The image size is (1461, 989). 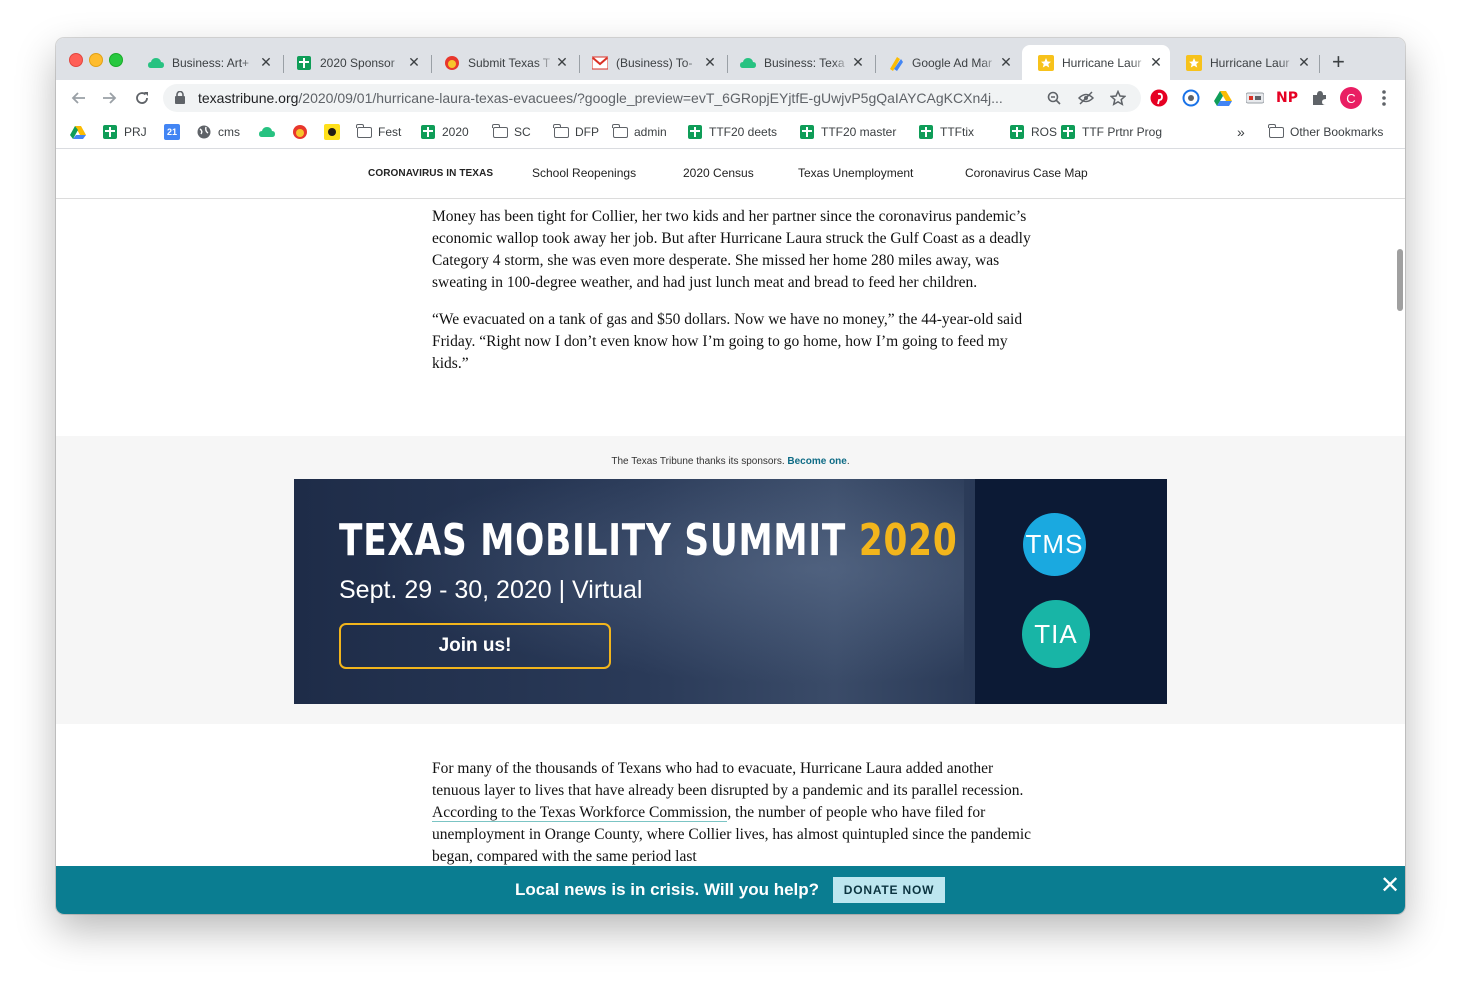 I want to click on browser-tab-active: Hurricane Laur ✕, so click(x=1096, y=62).